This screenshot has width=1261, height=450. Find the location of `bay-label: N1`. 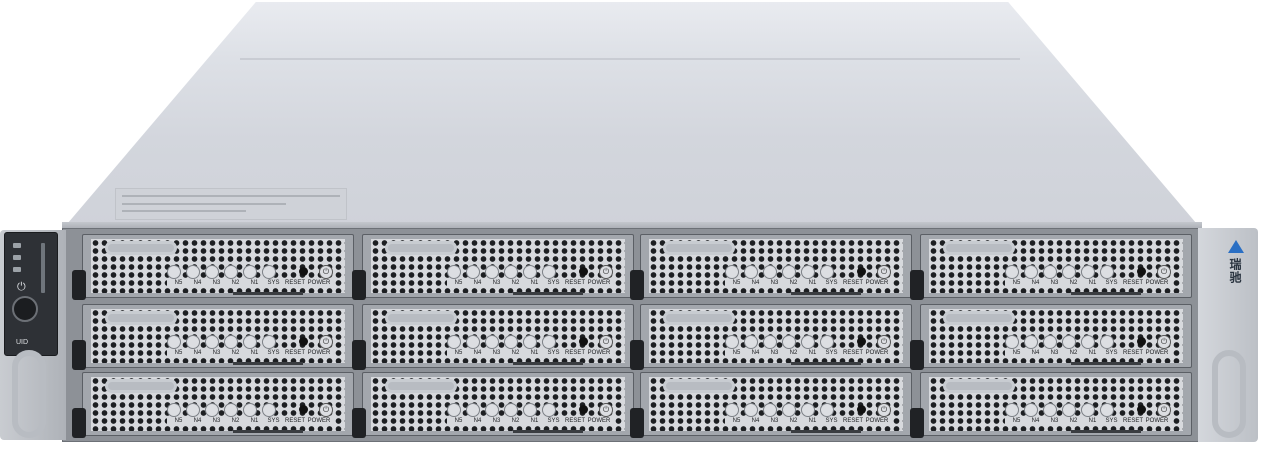

bay-label: N1 is located at coordinates (812, 283).